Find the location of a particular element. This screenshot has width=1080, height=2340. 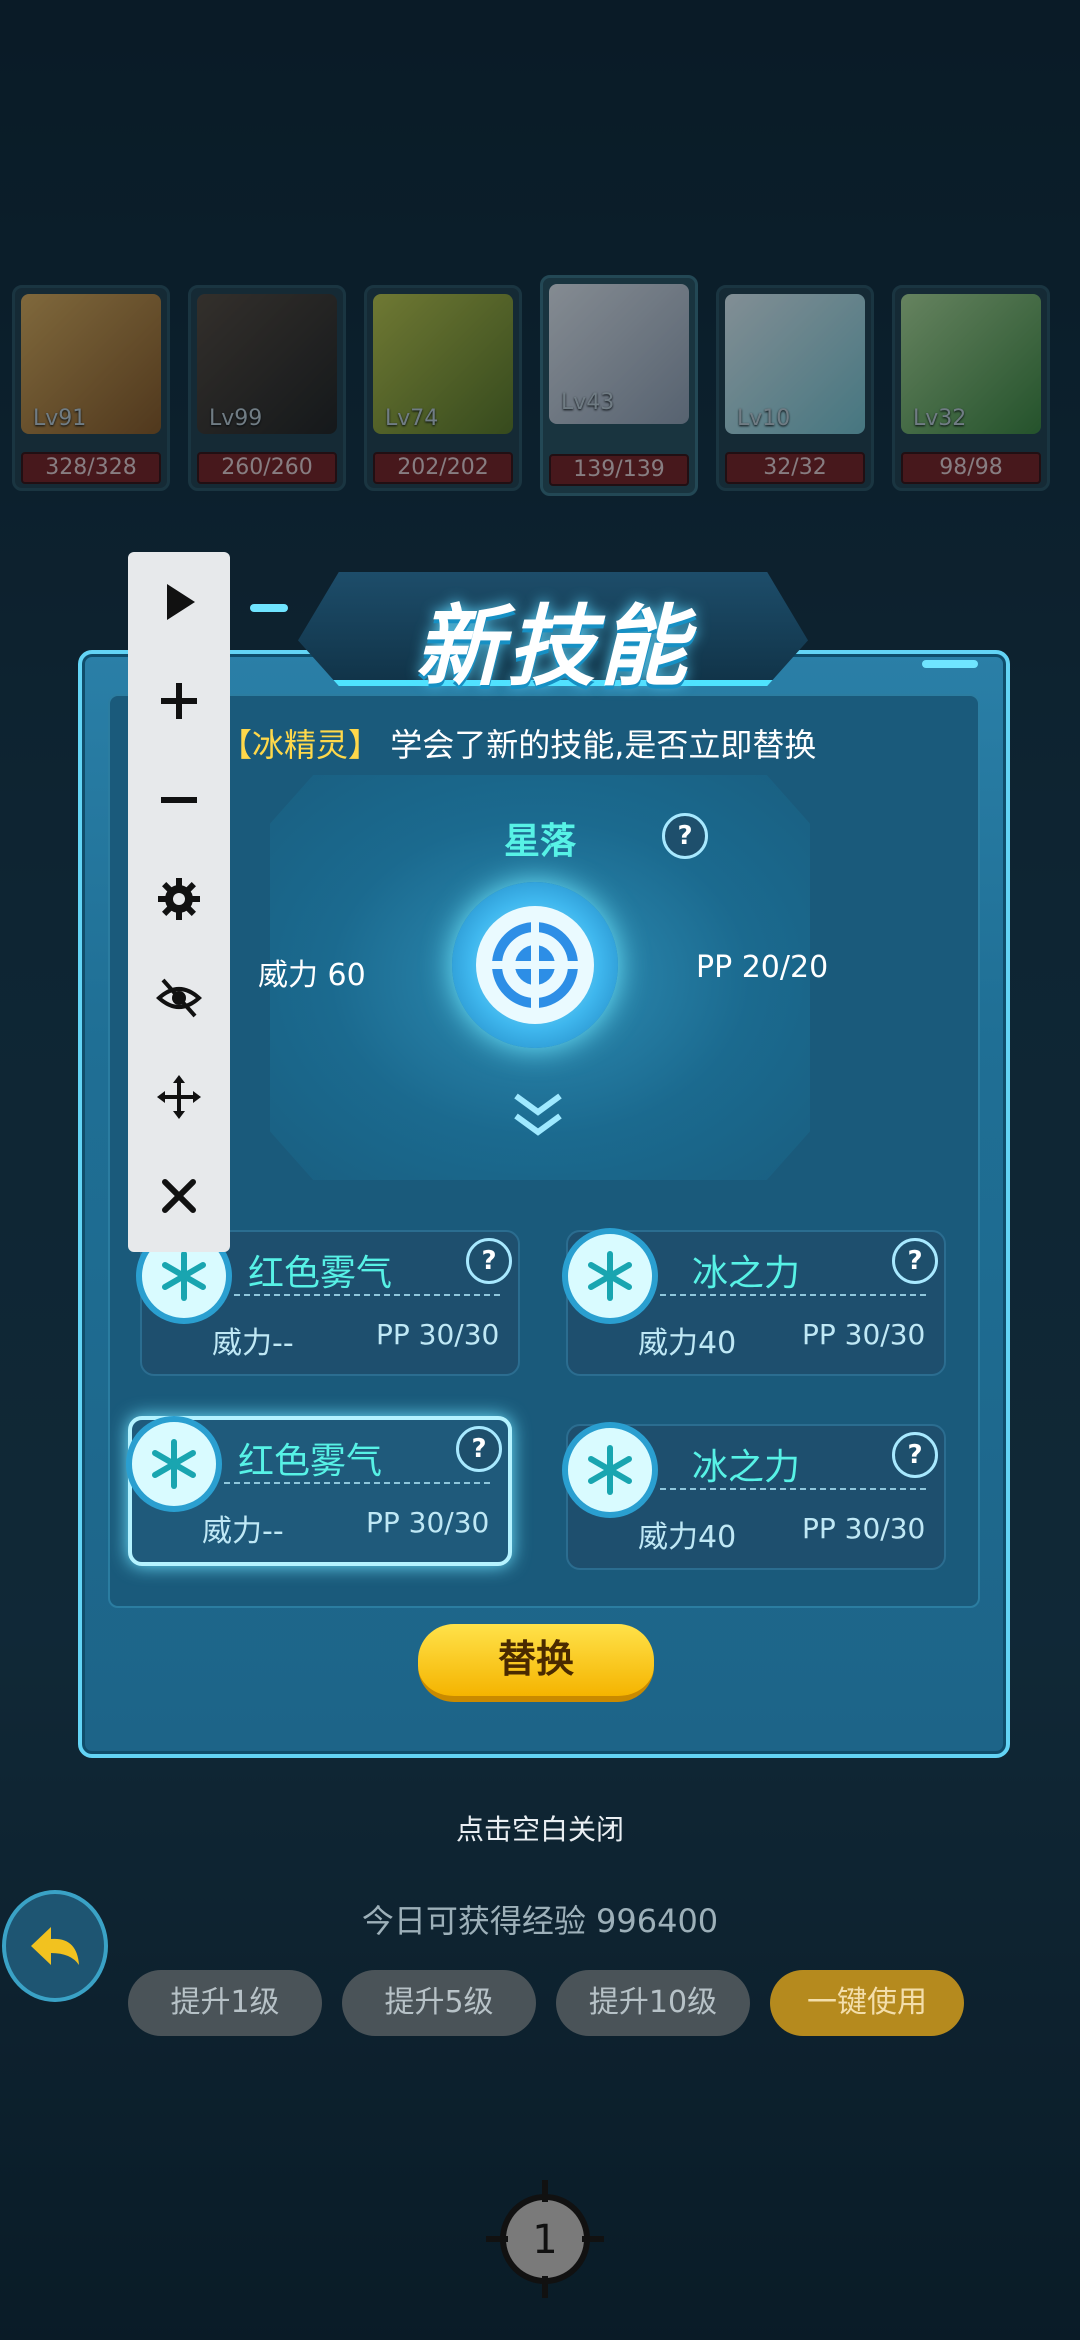

pet-level: Lv99 is located at coordinates (236, 418).